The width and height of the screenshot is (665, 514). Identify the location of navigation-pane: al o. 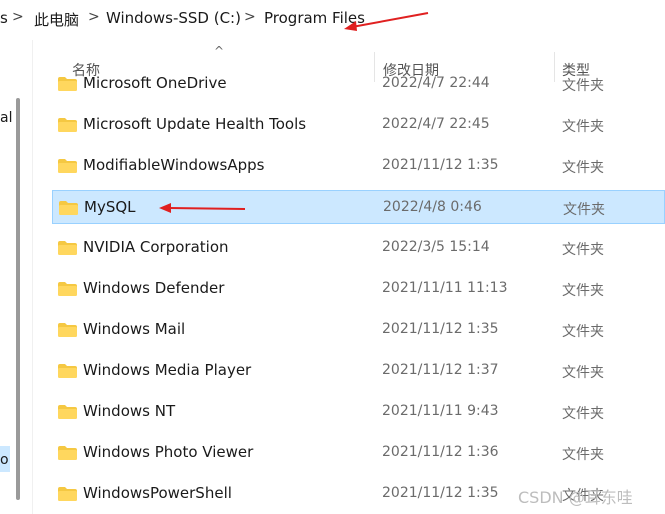
(16, 277).